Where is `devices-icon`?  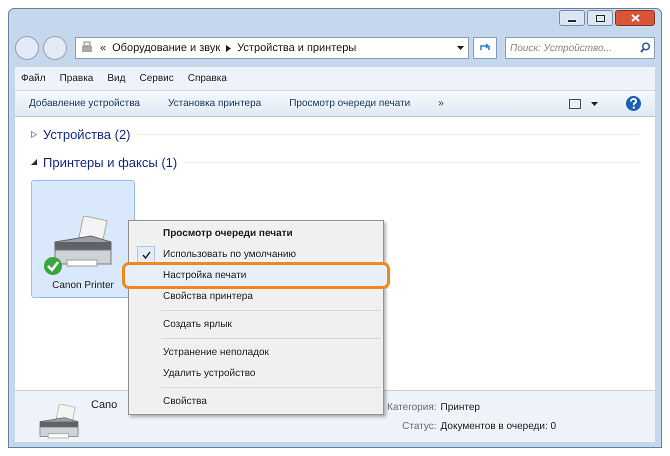
devices-icon is located at coordinates (87, 48).